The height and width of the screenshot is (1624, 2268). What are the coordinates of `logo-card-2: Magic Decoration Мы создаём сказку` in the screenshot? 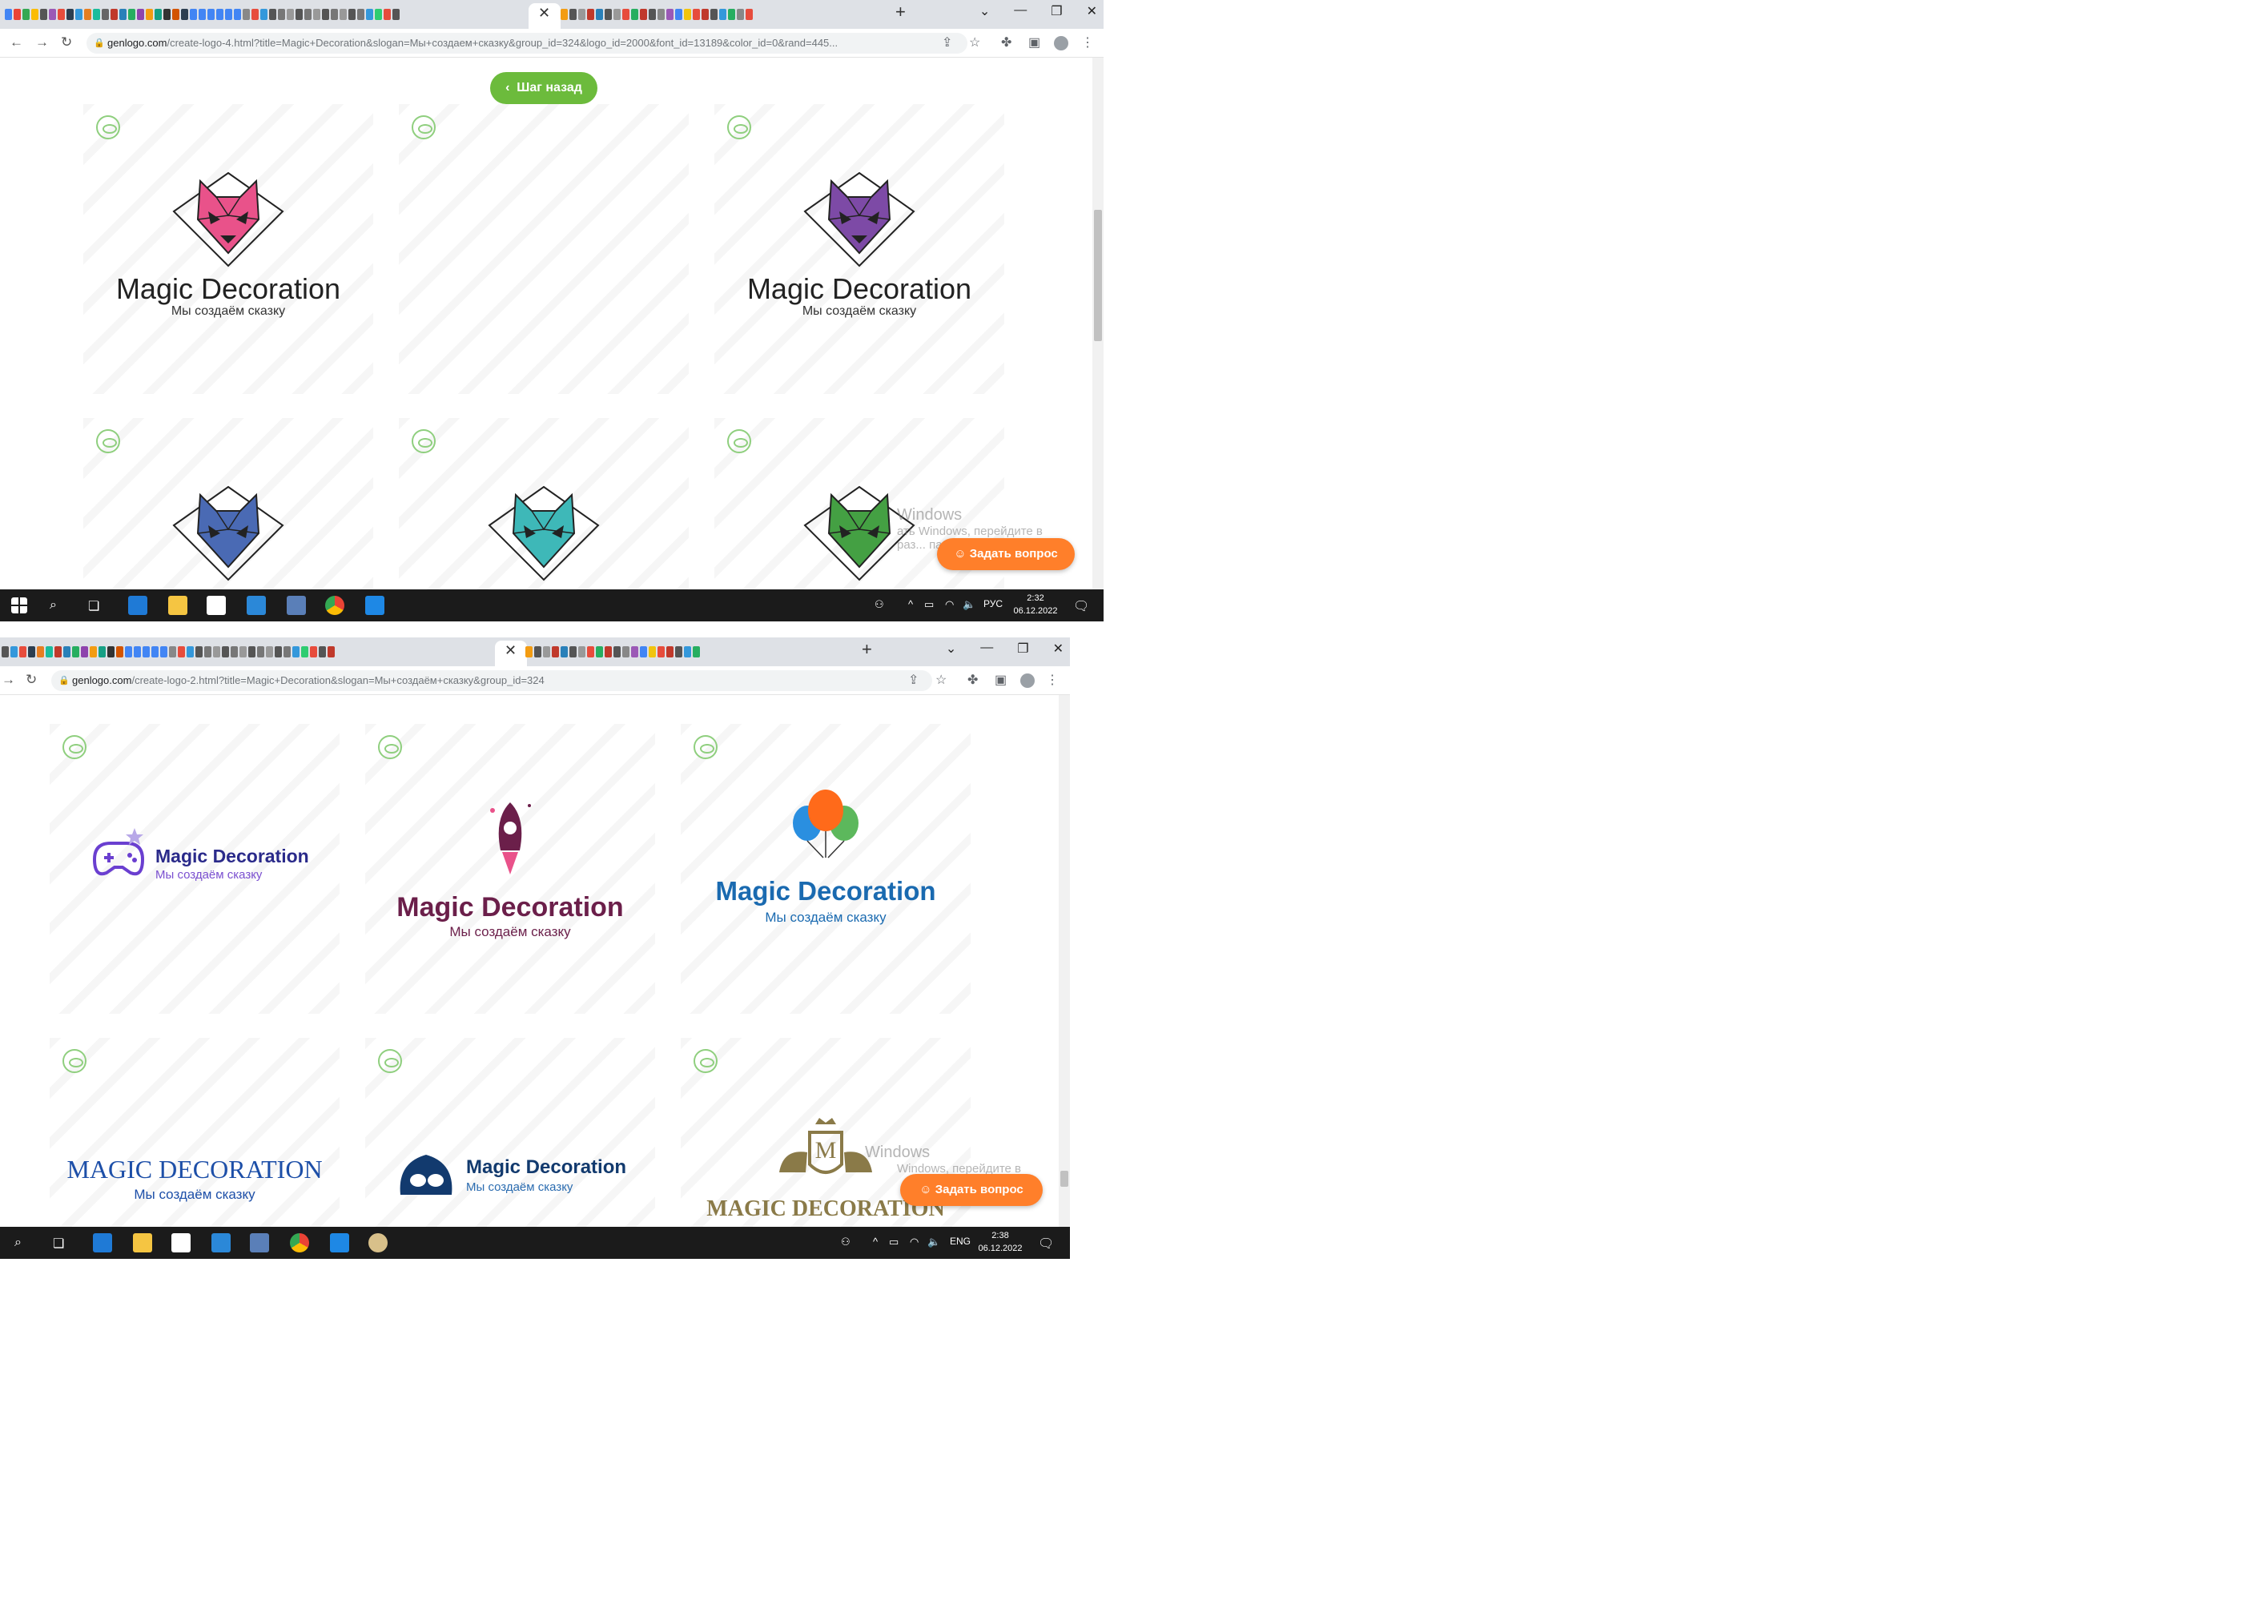 It's located at (510, 869).